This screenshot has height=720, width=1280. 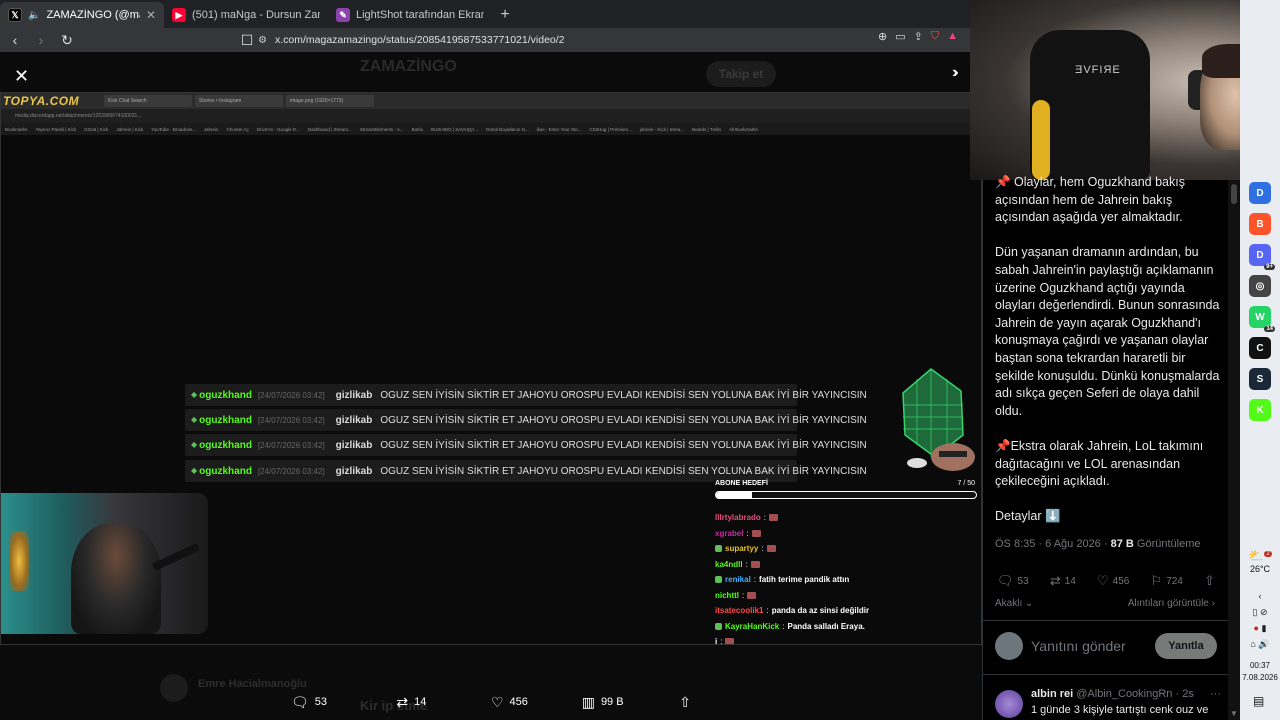 What do you see at coordinates (194, 394) in the screenshot?
I see `user-badge-icon: ◆` at bounding box center [194, 394].